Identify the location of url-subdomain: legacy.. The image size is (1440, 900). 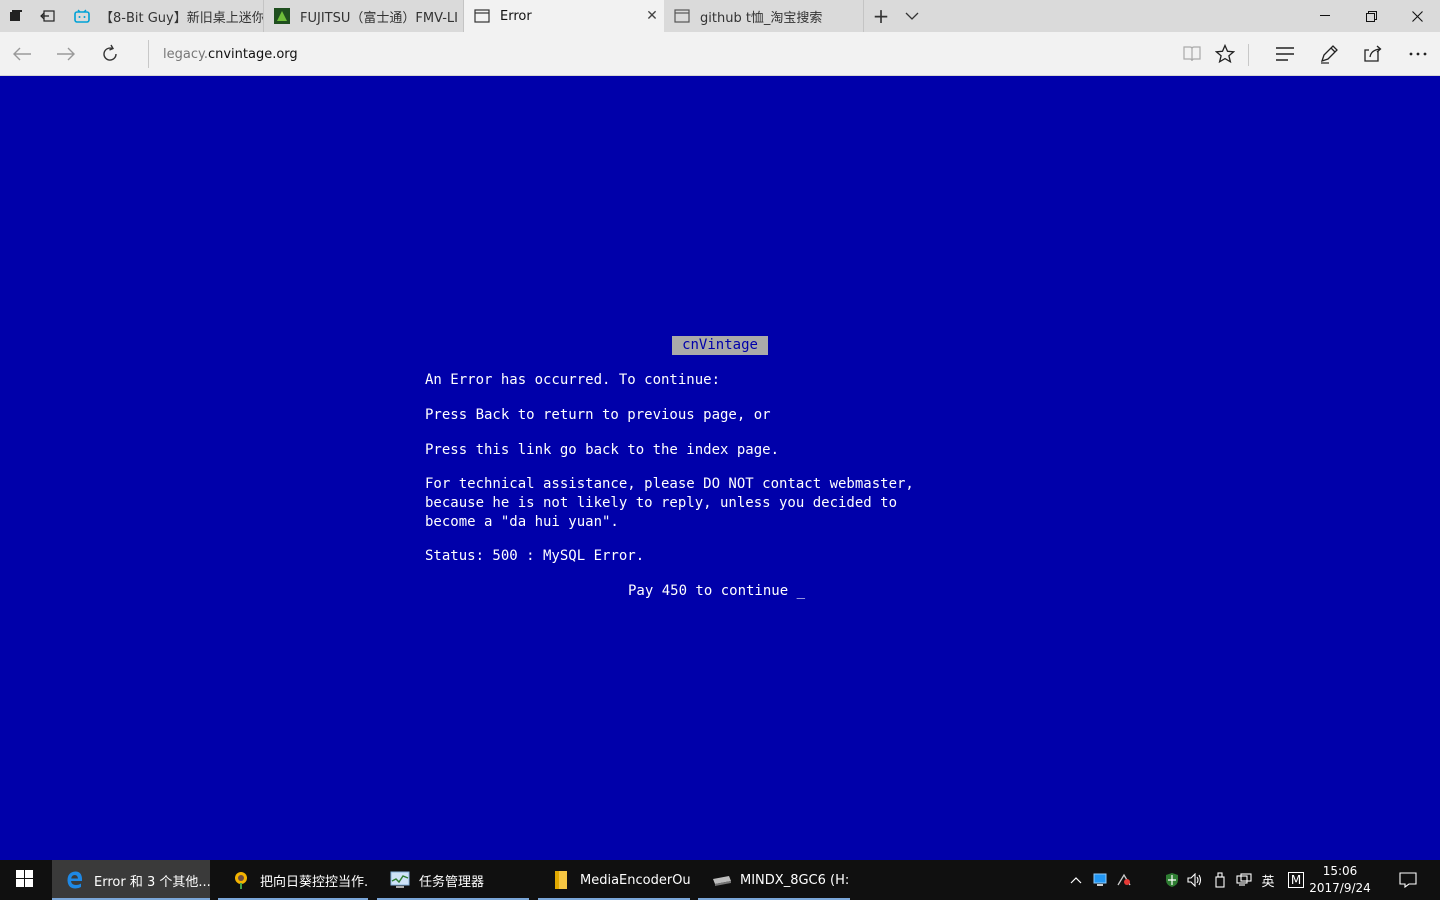
(185, 54).